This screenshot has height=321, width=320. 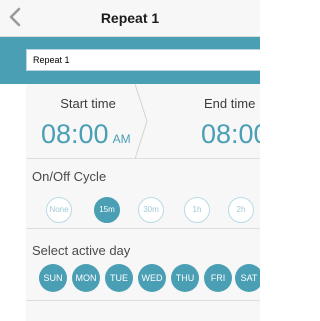 What do you see at coordinates (53, 278) in the screenshot?
I see `day-sun: SUN` at bounding box center [53, 278].